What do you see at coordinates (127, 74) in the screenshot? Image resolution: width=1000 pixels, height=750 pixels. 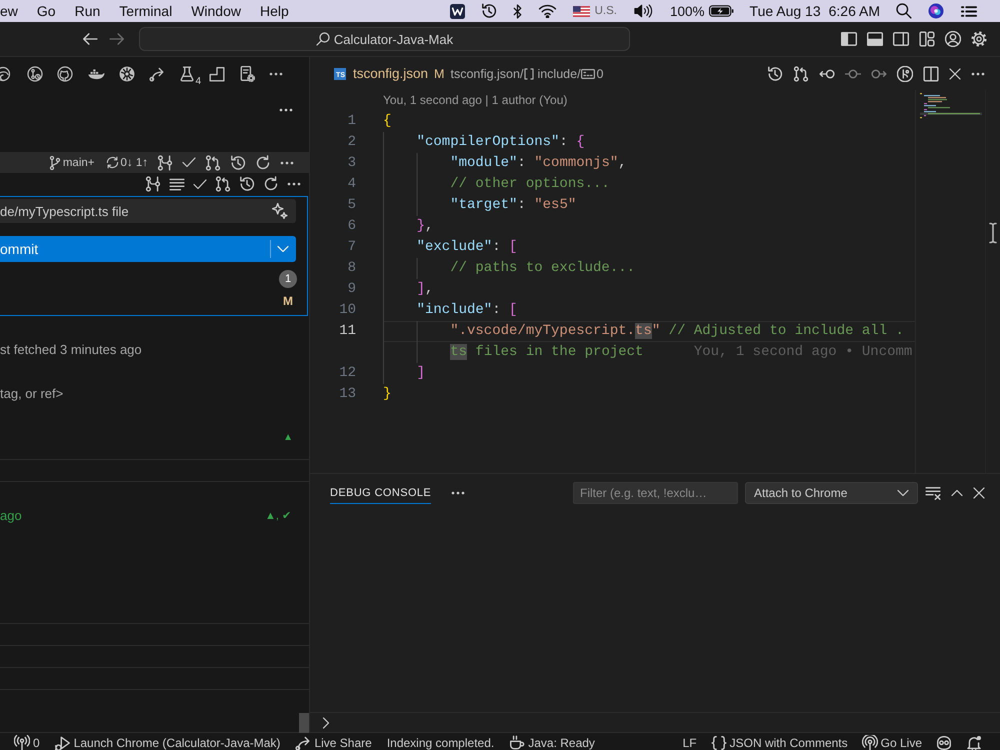 I see `helm-wheel-icon` at bounding box center [127, 74].